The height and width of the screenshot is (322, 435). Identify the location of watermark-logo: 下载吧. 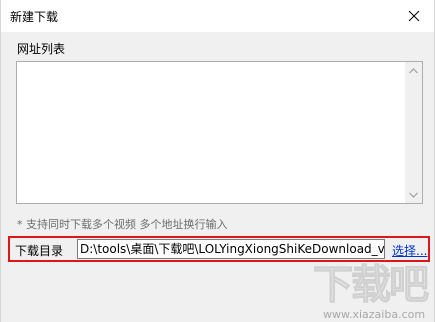
(371, 285).